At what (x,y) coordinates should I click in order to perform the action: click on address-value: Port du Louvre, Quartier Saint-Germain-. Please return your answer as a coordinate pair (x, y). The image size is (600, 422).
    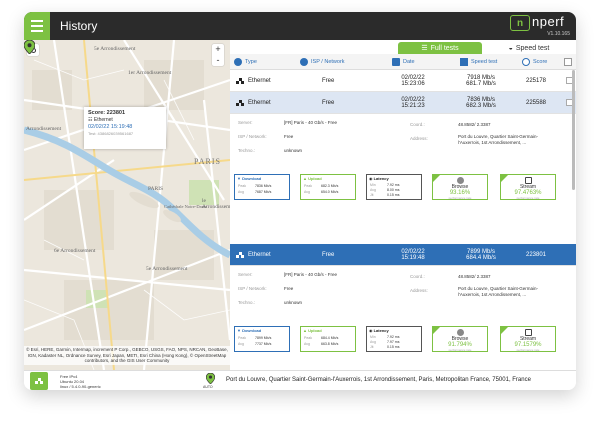
    Looking at the image, I should click on (498, 288).